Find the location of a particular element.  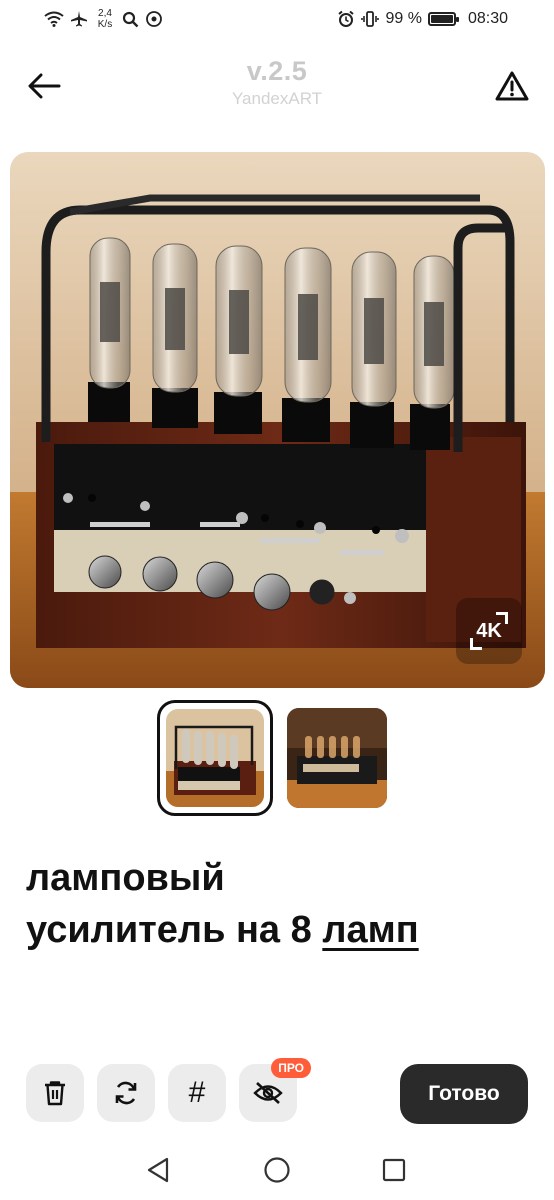

battery-percent: 99 % is located at coordinates (403, 18).